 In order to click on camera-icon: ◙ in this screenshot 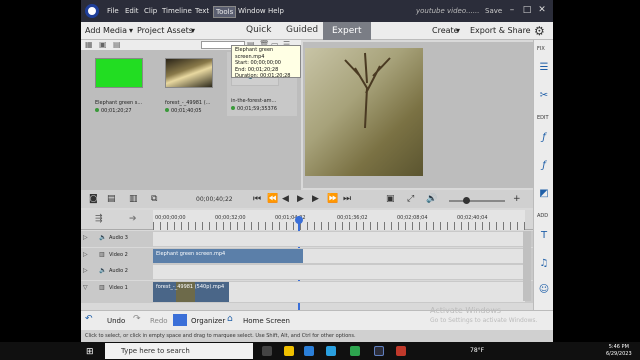, I will do `click(93, 199)`.